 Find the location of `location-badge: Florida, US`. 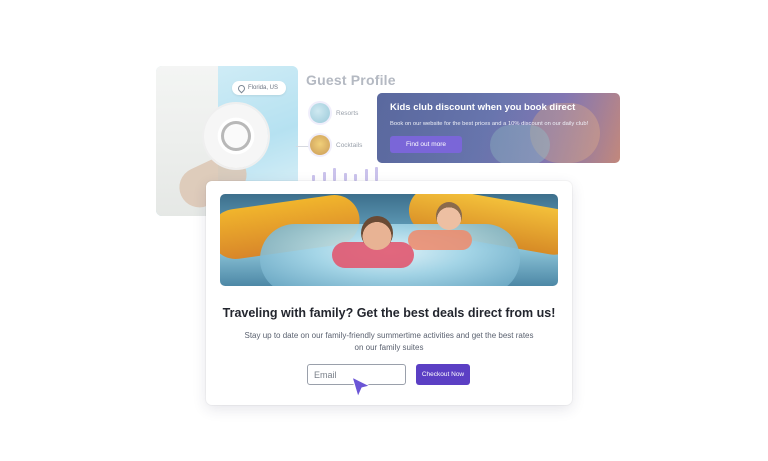

location-badge: Florida, US is located at coordinates (259, 88).